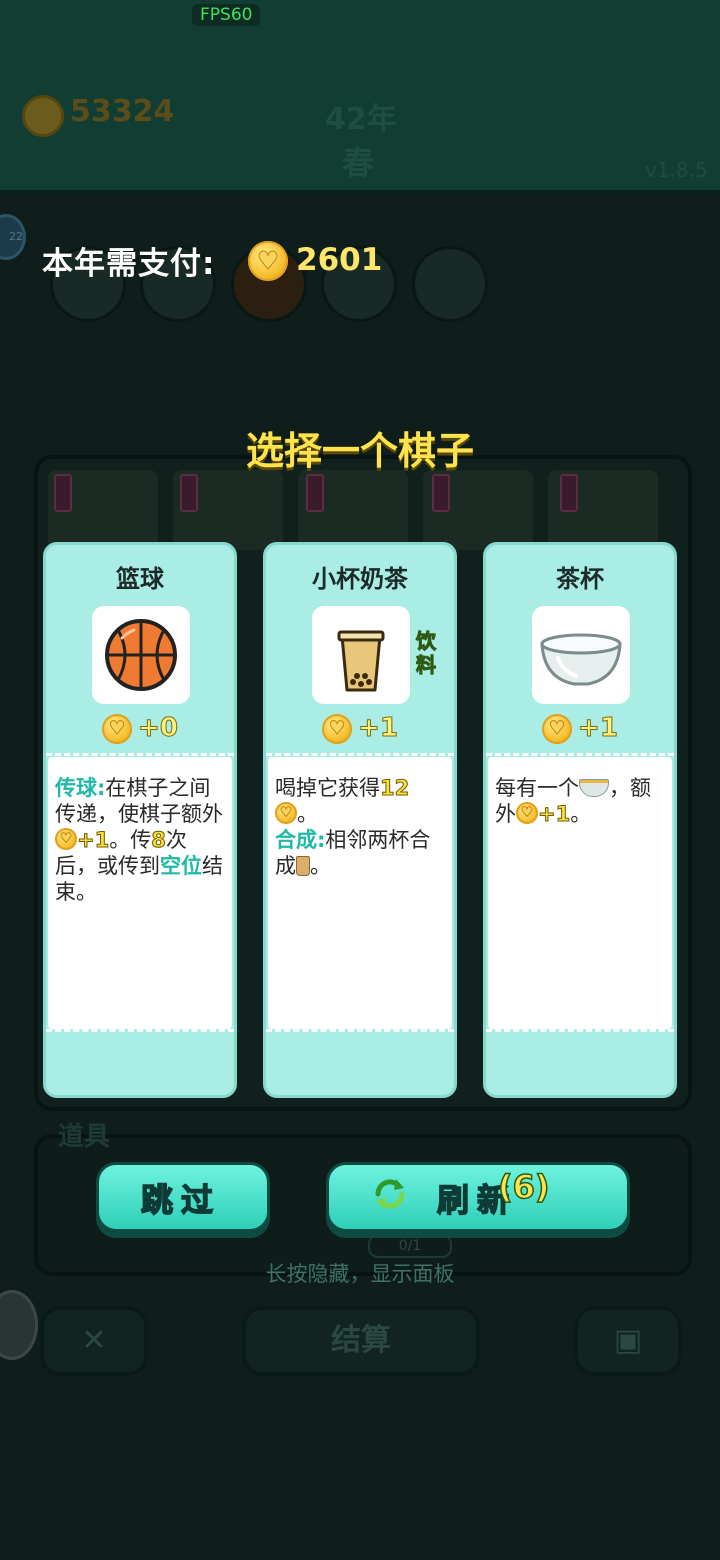 This screenshot has height=1560, width=720. What do you see at coordinates (676, 170) in the screenshot?
I see `version-label: v1.8.5` at bounding box center [676, 170].